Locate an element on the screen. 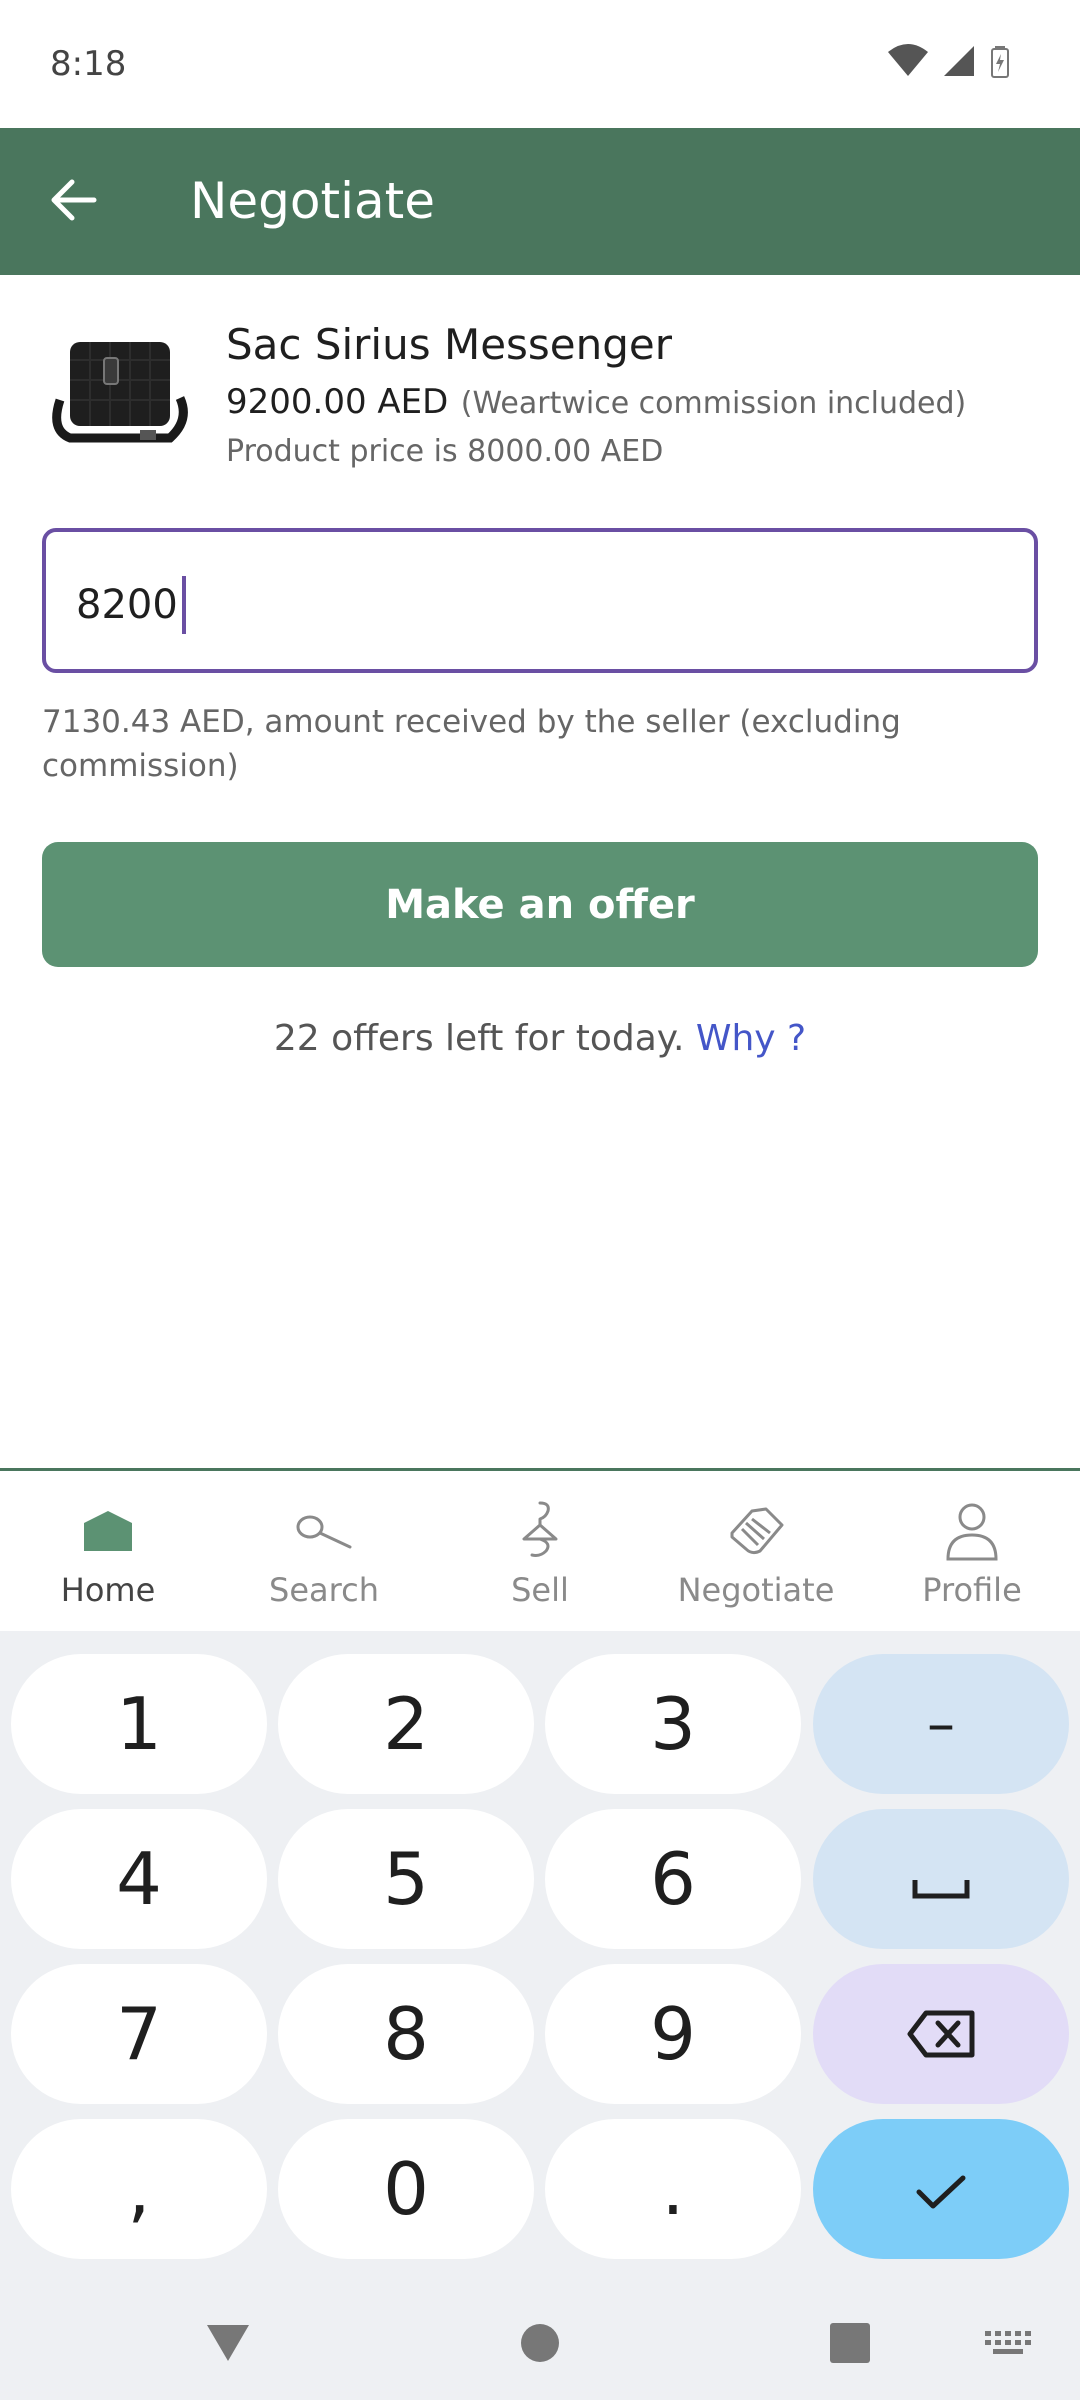  battery-icon is located at coordinates (1000, 63).